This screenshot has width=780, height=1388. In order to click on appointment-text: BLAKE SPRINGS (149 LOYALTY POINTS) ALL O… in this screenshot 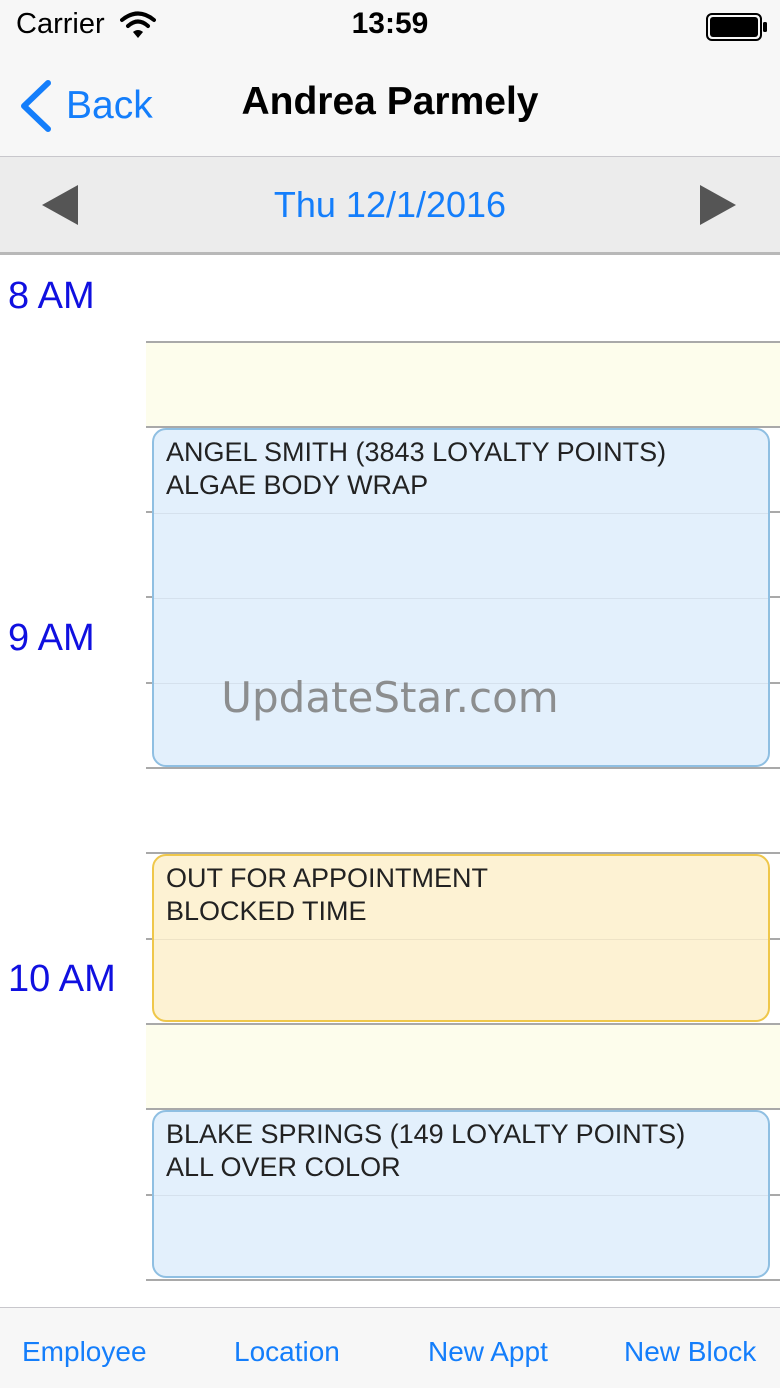, I will do `click(425, 1151)`.